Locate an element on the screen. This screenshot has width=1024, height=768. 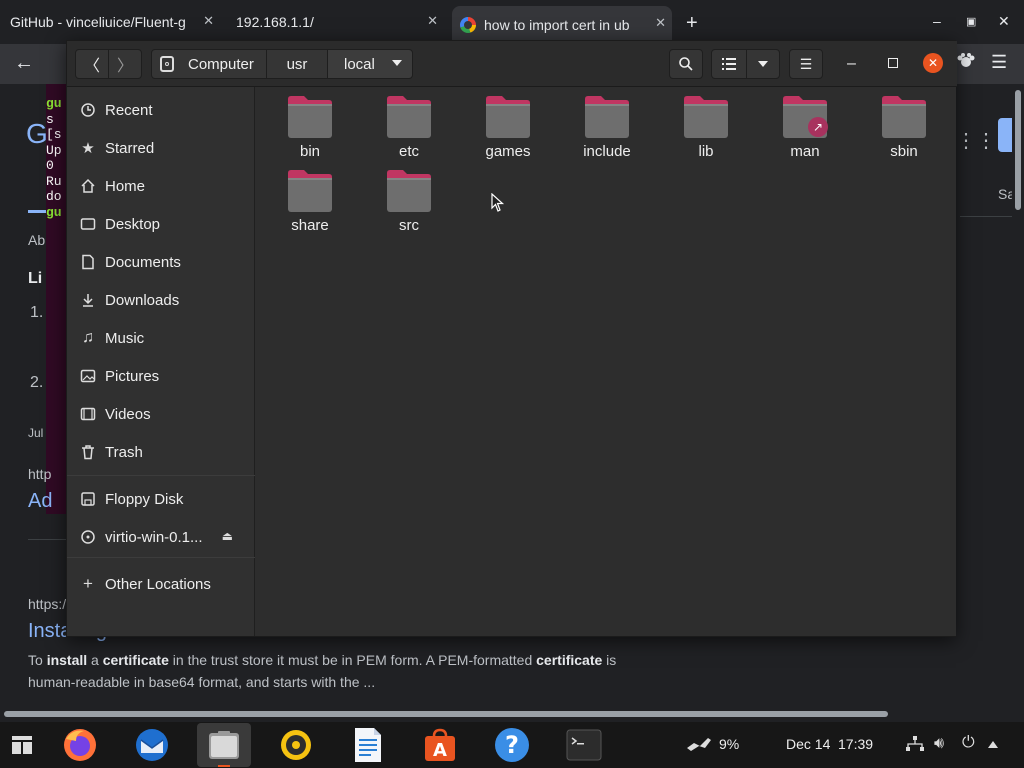
folder-item: etc is located at coordinates (409, 130).